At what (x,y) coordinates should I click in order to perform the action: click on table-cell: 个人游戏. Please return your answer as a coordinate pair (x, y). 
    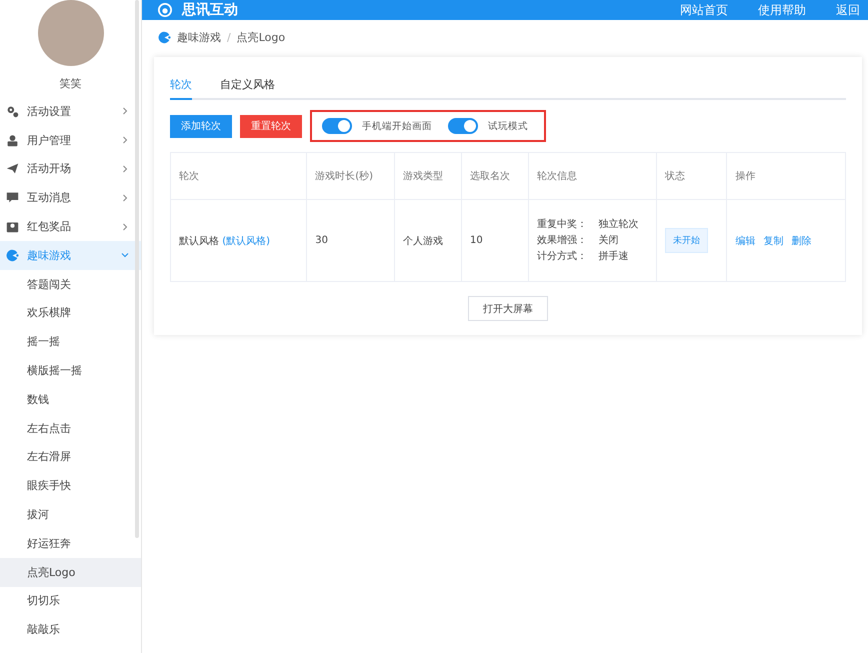
    Looking at the image, I should click on (428, 241).